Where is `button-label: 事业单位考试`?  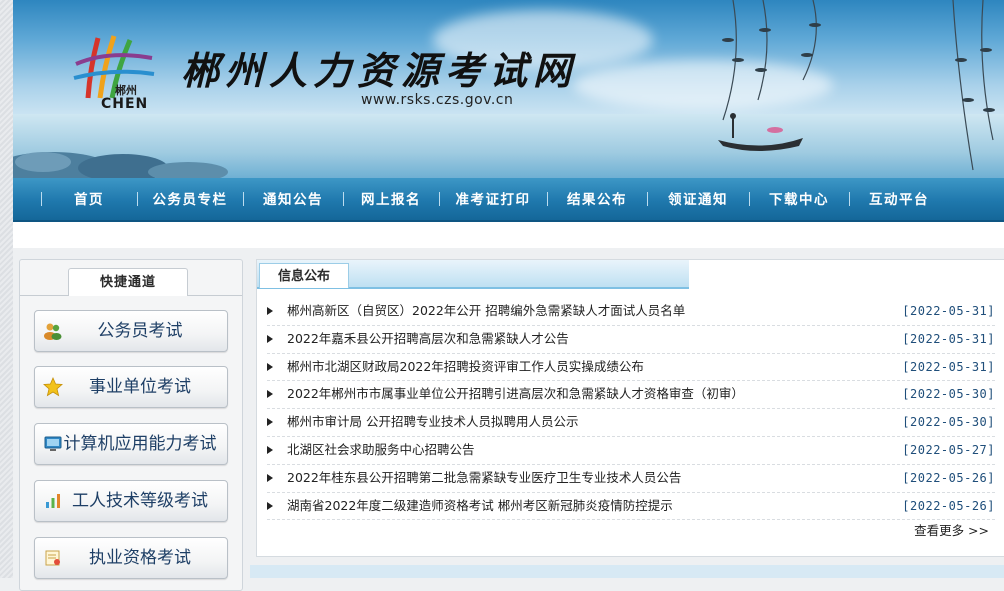 button-label: 事业单位考试 is located at coordinates (140, 387).